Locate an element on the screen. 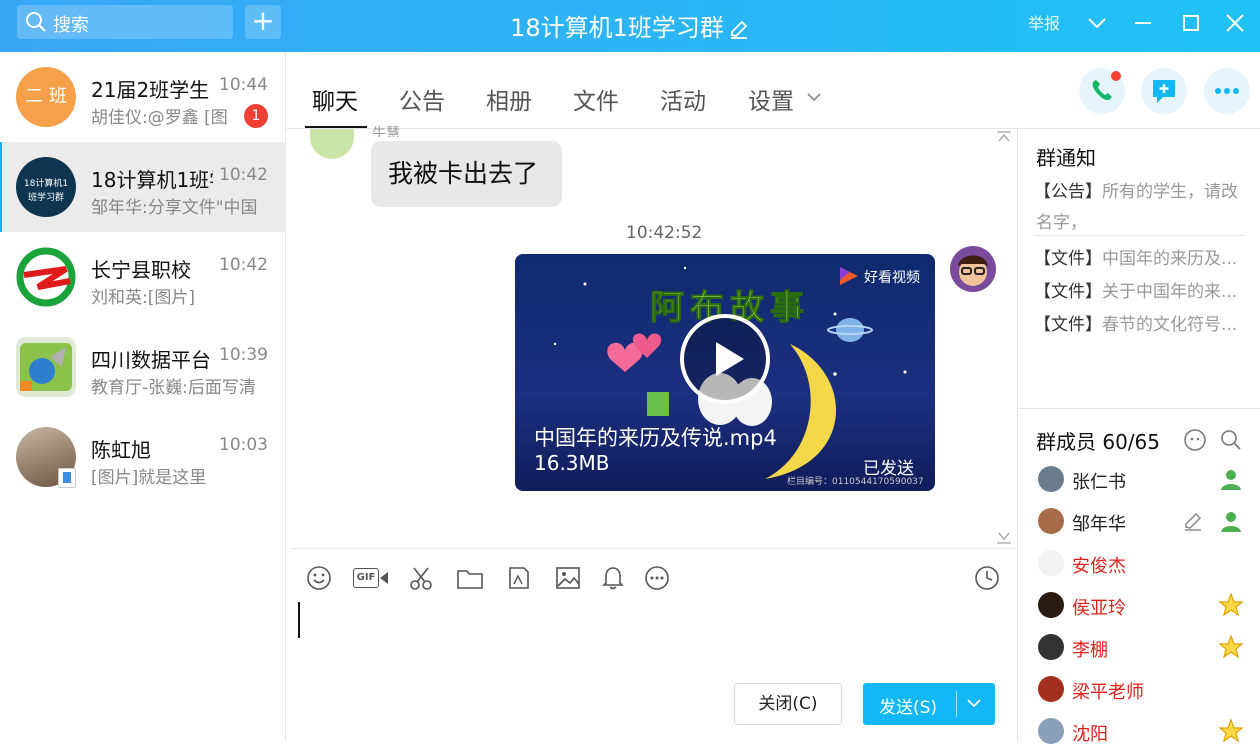  gif-icon: GIF is located at coordinates (371, 578).